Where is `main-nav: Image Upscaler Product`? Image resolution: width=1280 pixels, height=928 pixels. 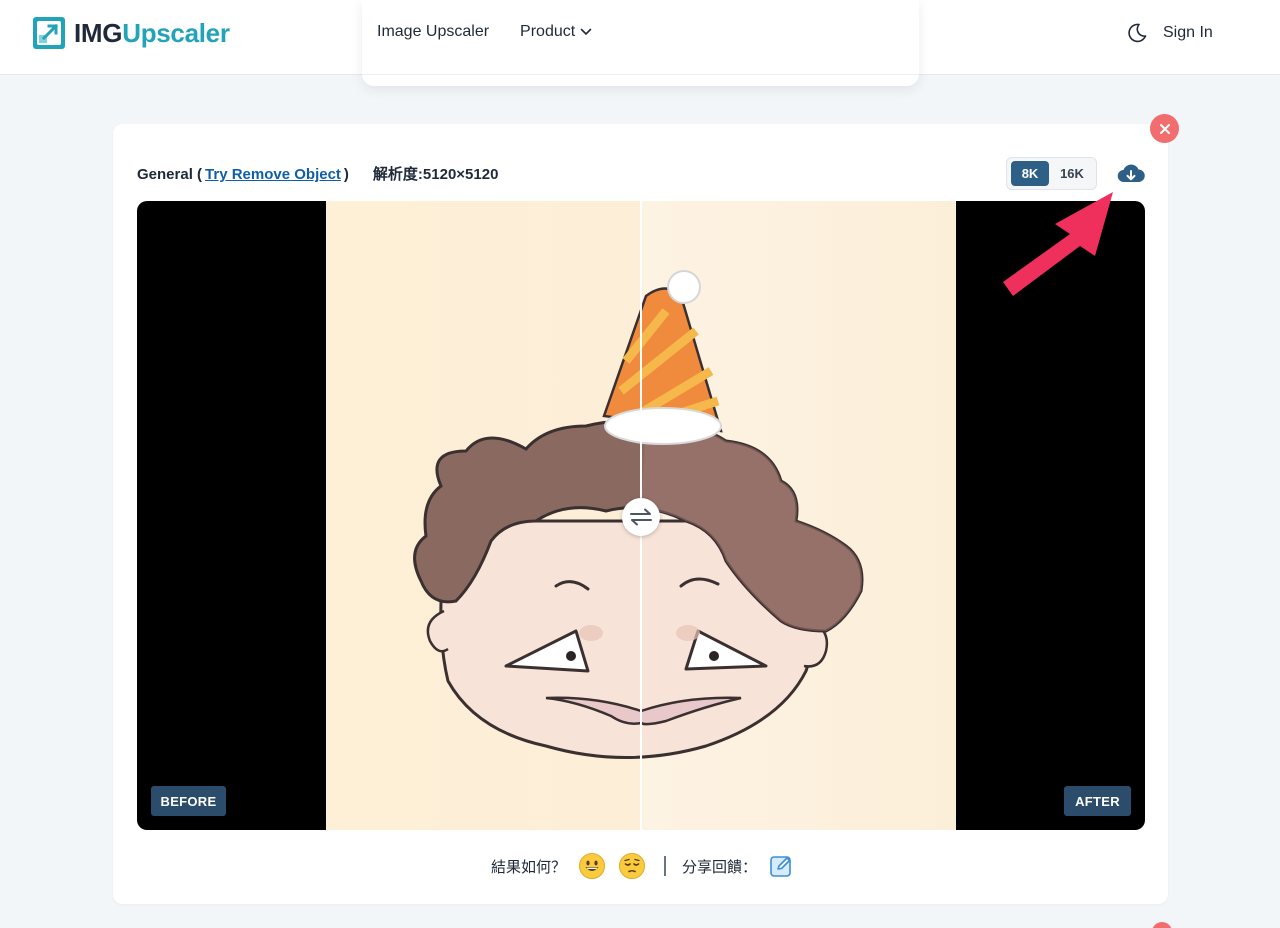
main-nav: Image Upscaler Product is located at coordinates (484, 32).